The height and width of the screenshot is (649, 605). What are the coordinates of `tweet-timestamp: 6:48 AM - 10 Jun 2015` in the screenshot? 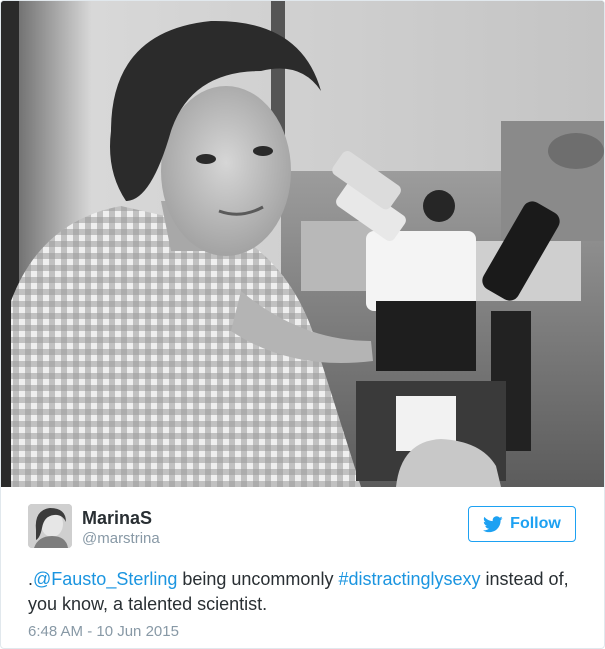 It's located at (103, 631).